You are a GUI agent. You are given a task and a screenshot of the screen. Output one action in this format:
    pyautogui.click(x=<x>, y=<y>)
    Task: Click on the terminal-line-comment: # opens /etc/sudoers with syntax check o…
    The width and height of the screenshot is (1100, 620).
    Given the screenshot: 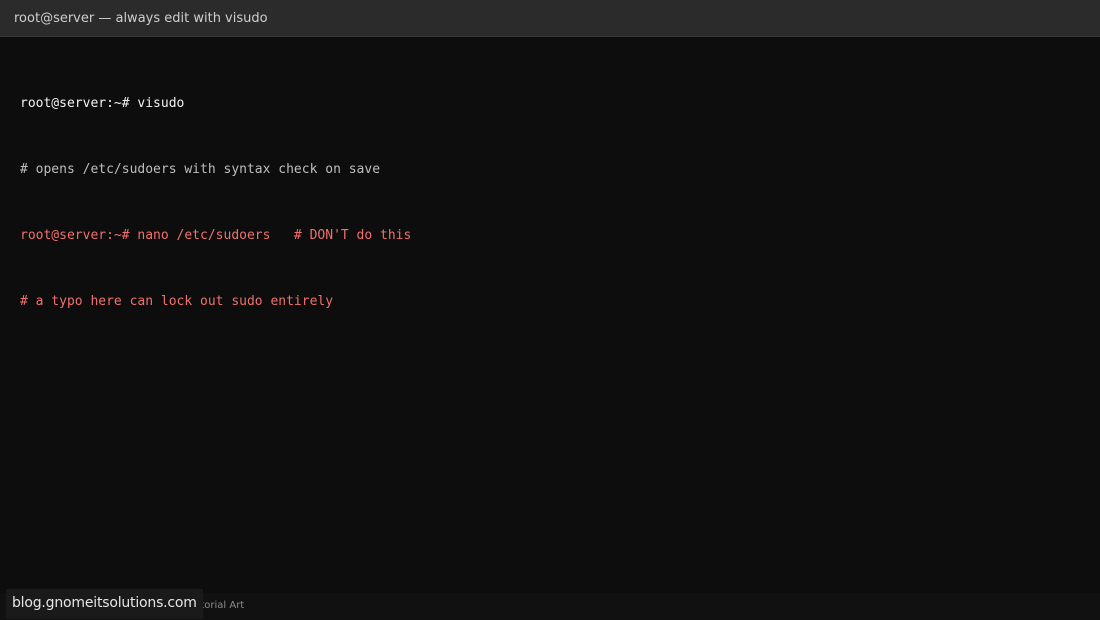 What is the action you would take?
    pyautogui.click(x=200, y=169)
    